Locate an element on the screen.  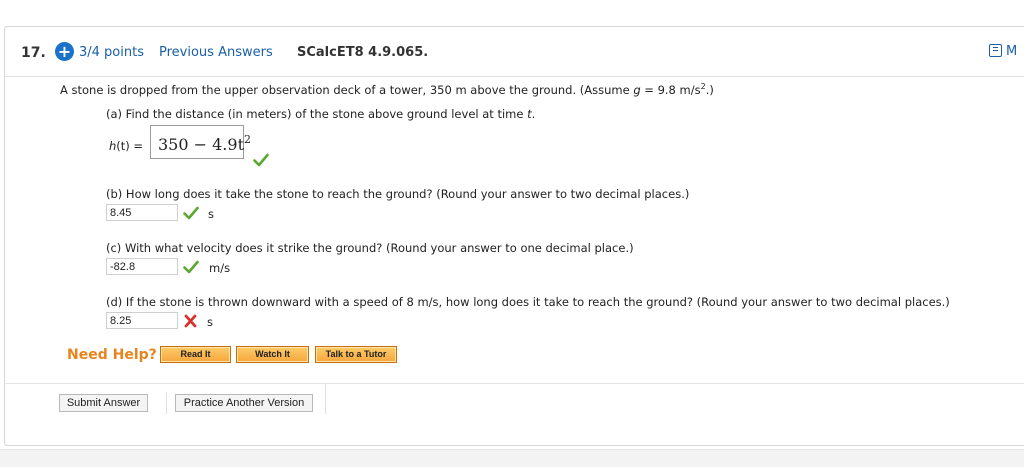
part-a-check-icon is located at coordinates (261, 160).